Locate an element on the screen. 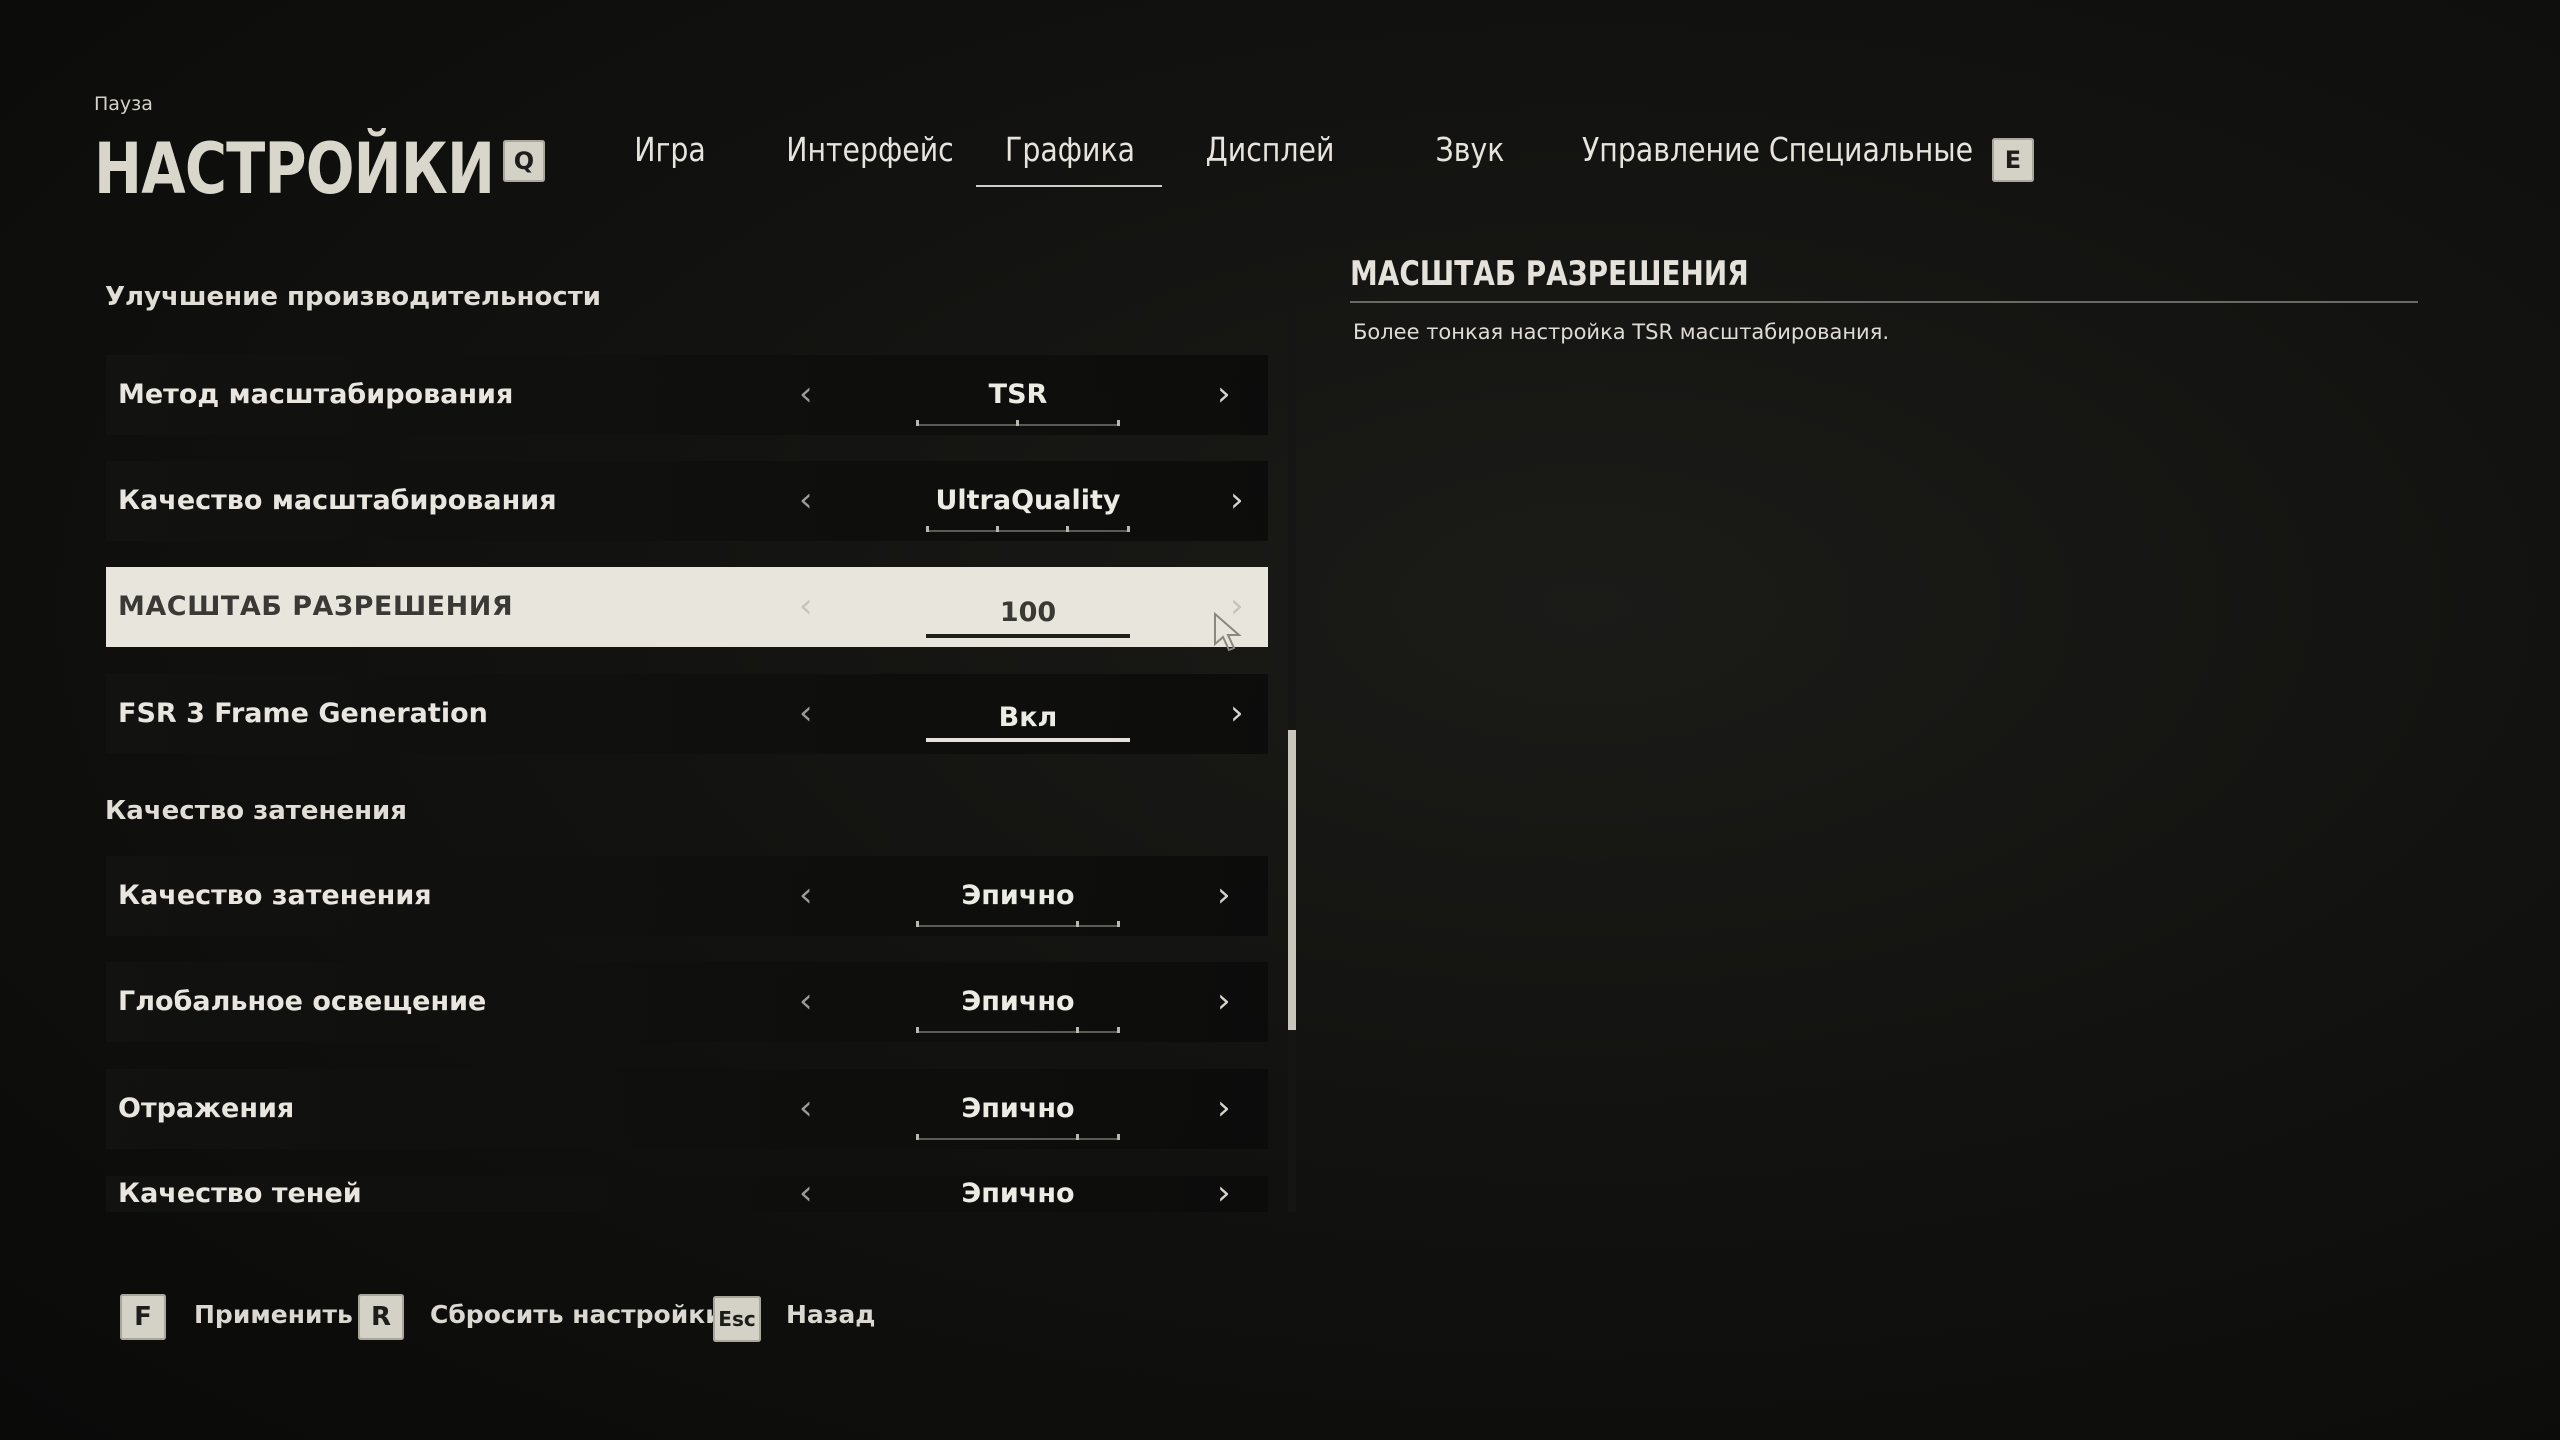 The height and width of the screenshot is (1440, 2560). description-title: МАСШТАБ РАЗРЕШЕНИЯ is located at coordinates (1549, 274).